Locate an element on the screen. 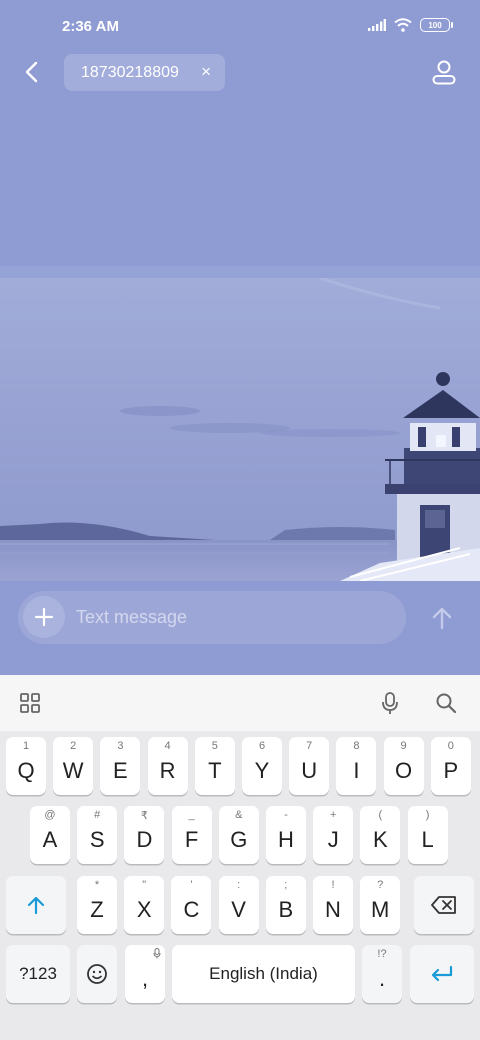 The height and width of the screenshot is (1040, 480). period-key: !? . is located at coordinates (382, 974).